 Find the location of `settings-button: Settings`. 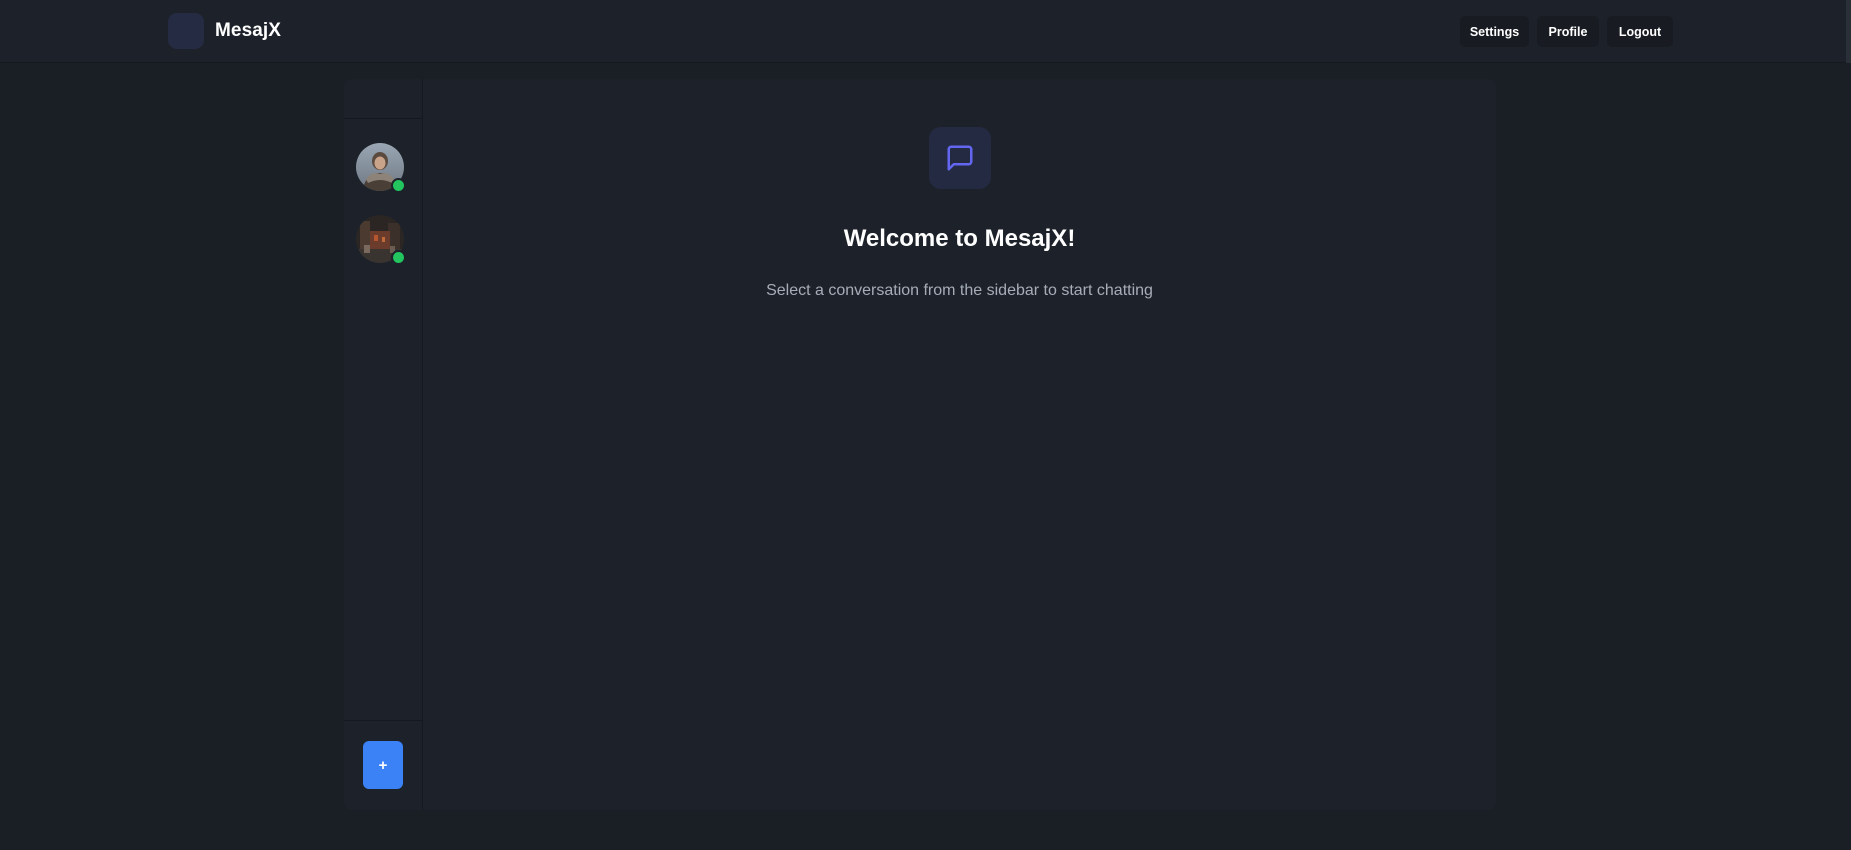

settings-button: Settings is located at coordinates (1494, 31).